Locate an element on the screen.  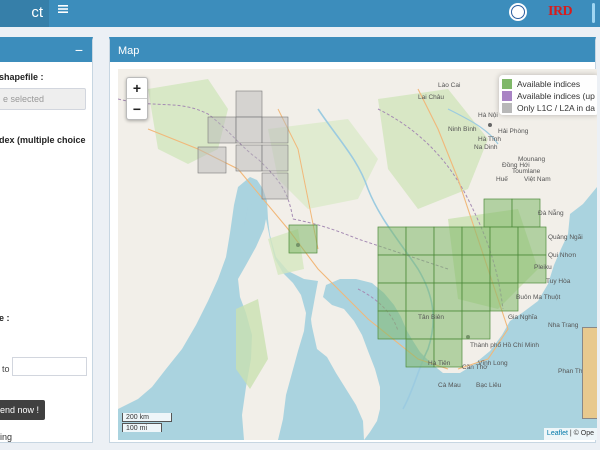
collapse-button: − is located at coordinates (79, 50).